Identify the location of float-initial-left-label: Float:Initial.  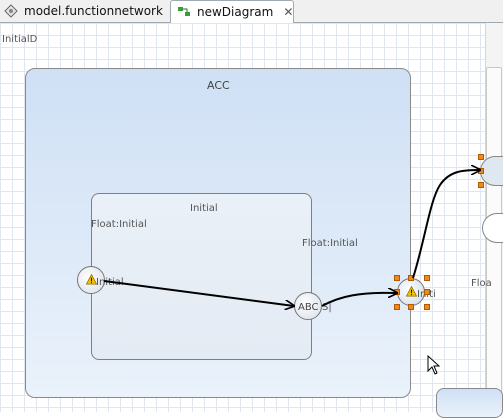
(119, 224).